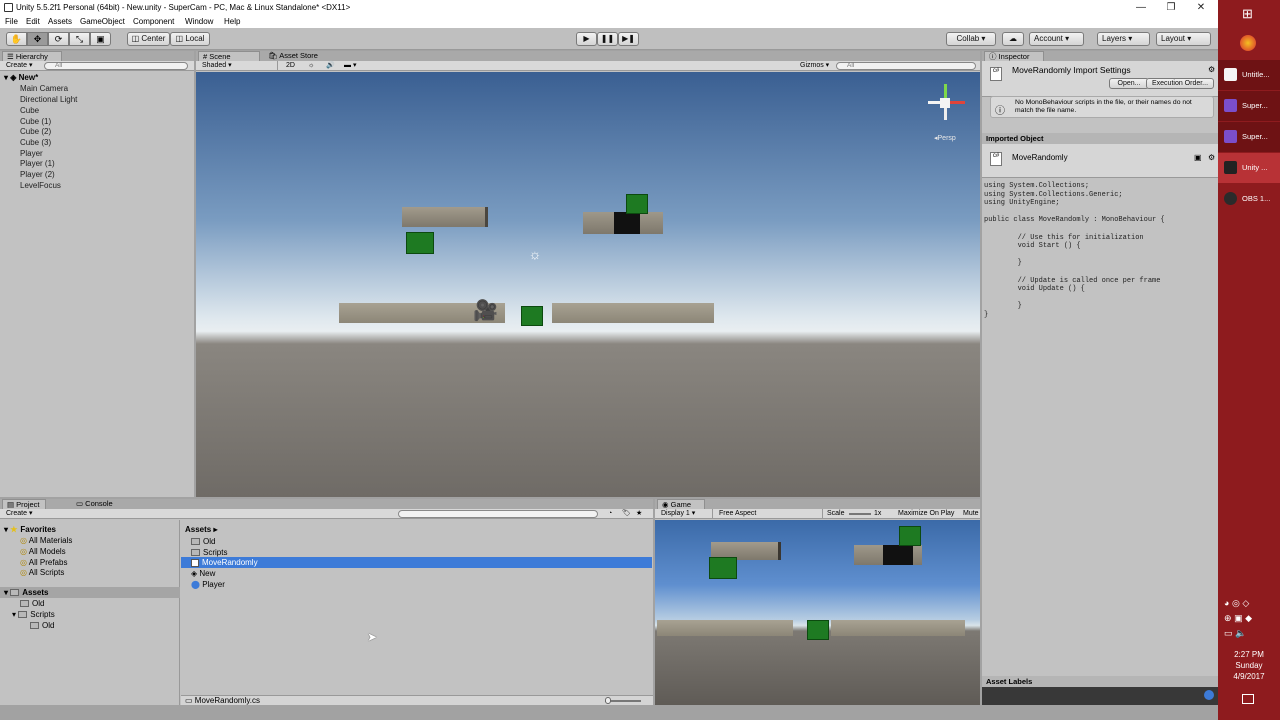 This screenshot has height=720, width=1280. Describe the element at coordinates (203, 573) in the screenshot. I see `asset-item: ◈ New` at that location.